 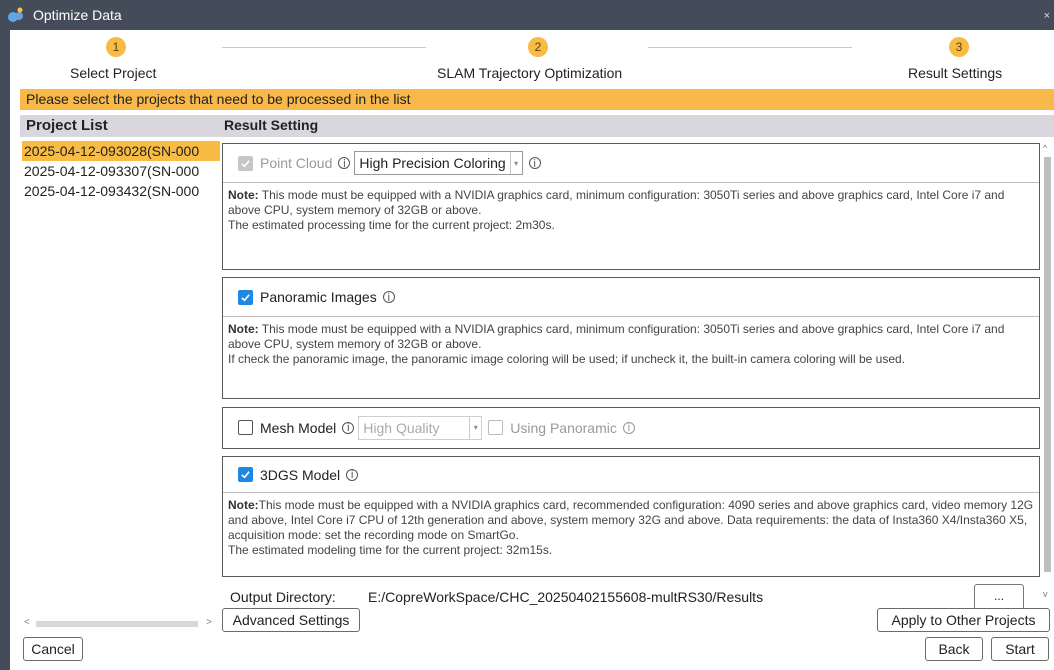 What do you see at coordinates (963, 620) in the screenshot?
I see `apply-to-other-projects-button: Apply to Other Projects` at bounding box center [963, 620].